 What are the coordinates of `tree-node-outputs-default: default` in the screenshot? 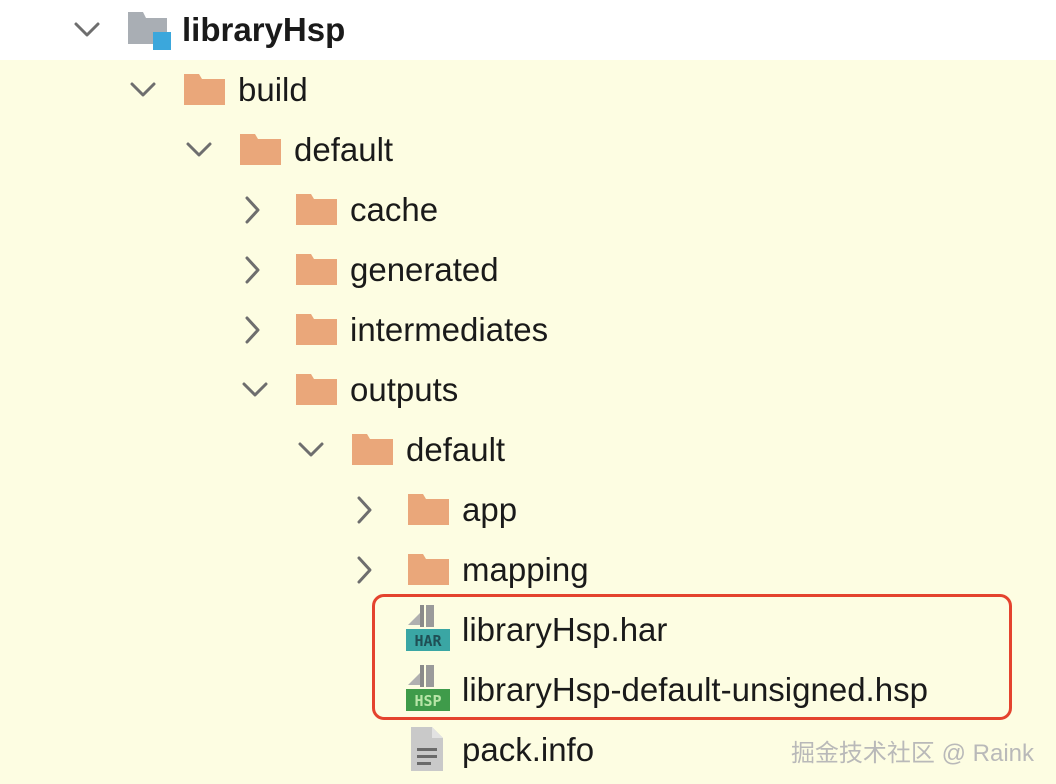 It's located at (528, 450).